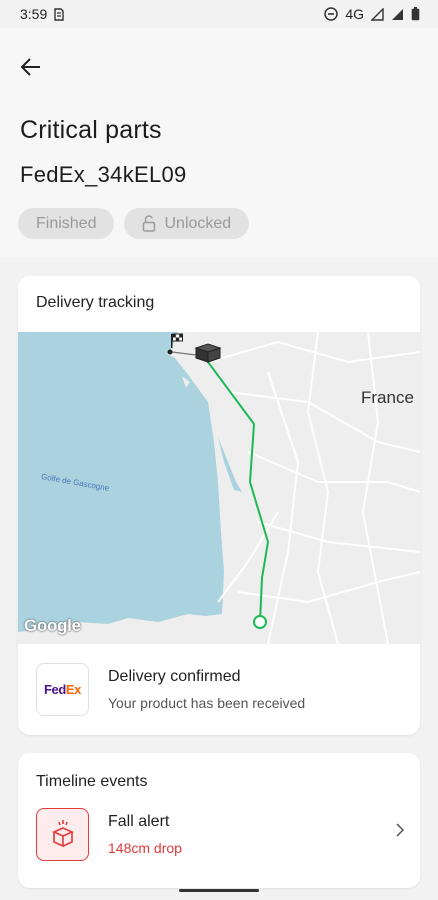 This screenshot has height=900, width=438. What do you see at coordinates (62, 834) in the screenshot?
I see `fall-alert-icon` at bounding box center [62, 834].